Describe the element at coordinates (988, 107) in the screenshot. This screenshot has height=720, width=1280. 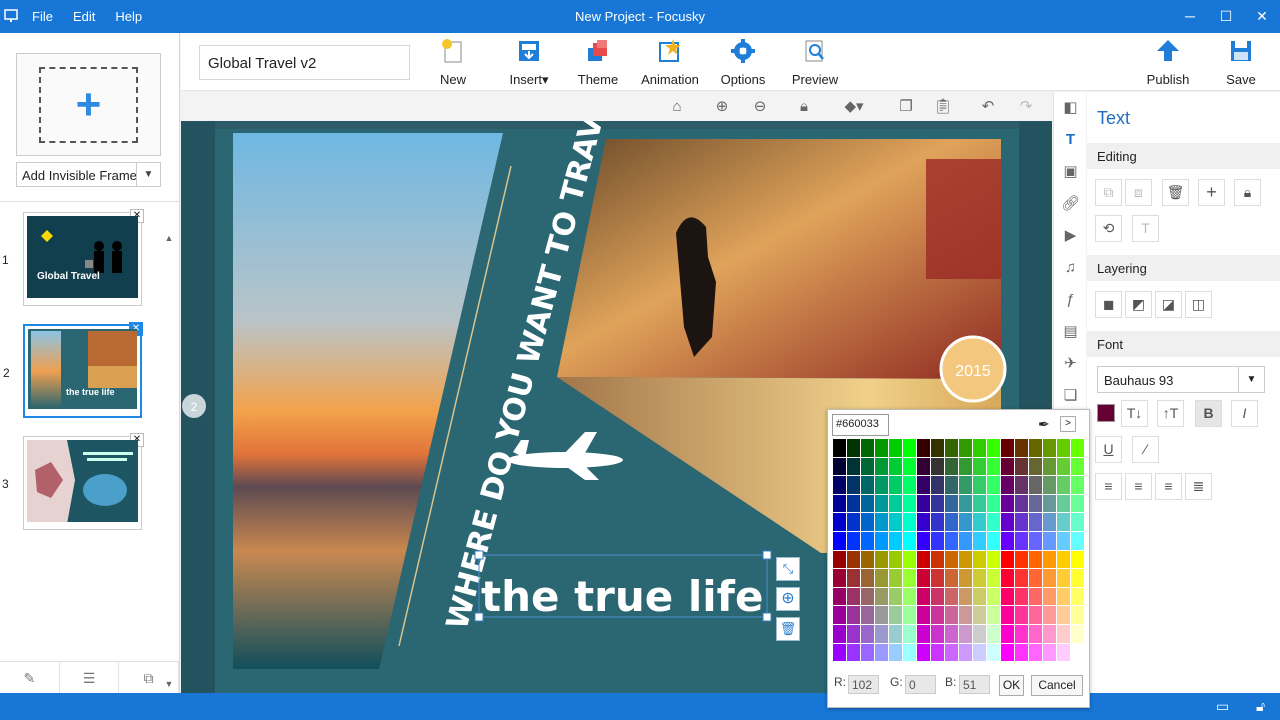
I see `undo-icon: ↶` at that location.